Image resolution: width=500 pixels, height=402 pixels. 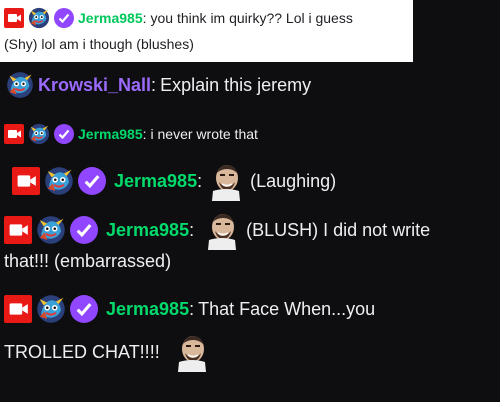 I want to click on message-text: (BLUSH) I did not write, so click(x=338, y=229).